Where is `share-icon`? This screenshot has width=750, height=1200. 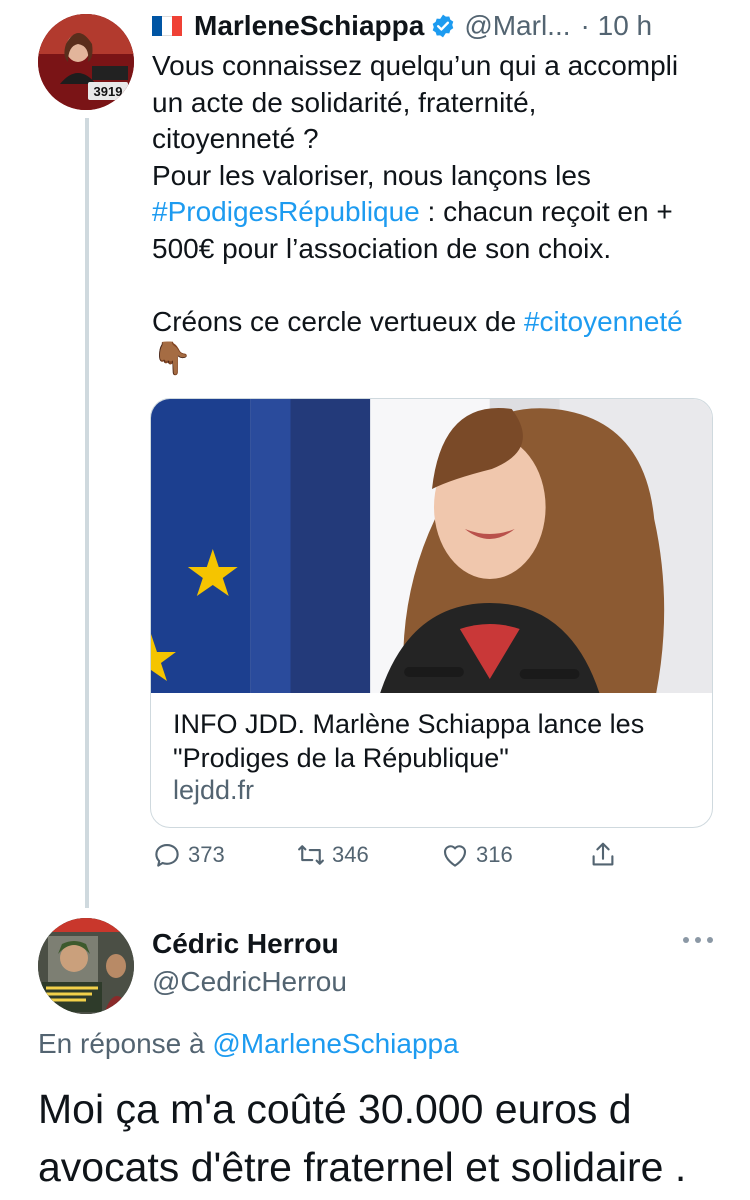
share-icon is located at coordinates (603, 854).